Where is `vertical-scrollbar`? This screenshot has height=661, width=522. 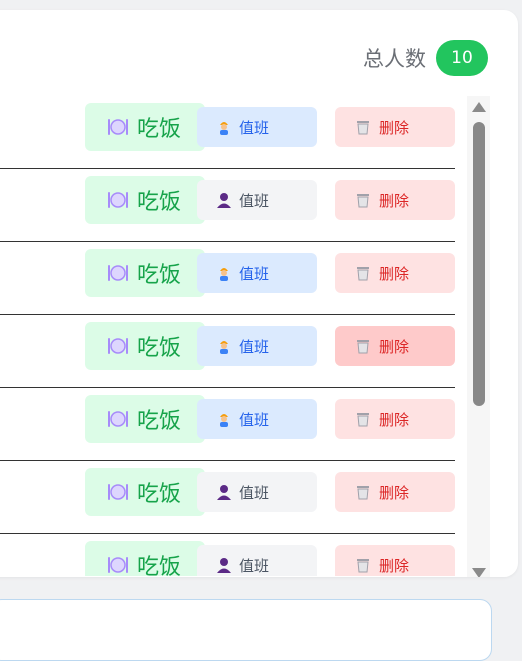 vertical-scrollbar is located at coordinates (478, 336).